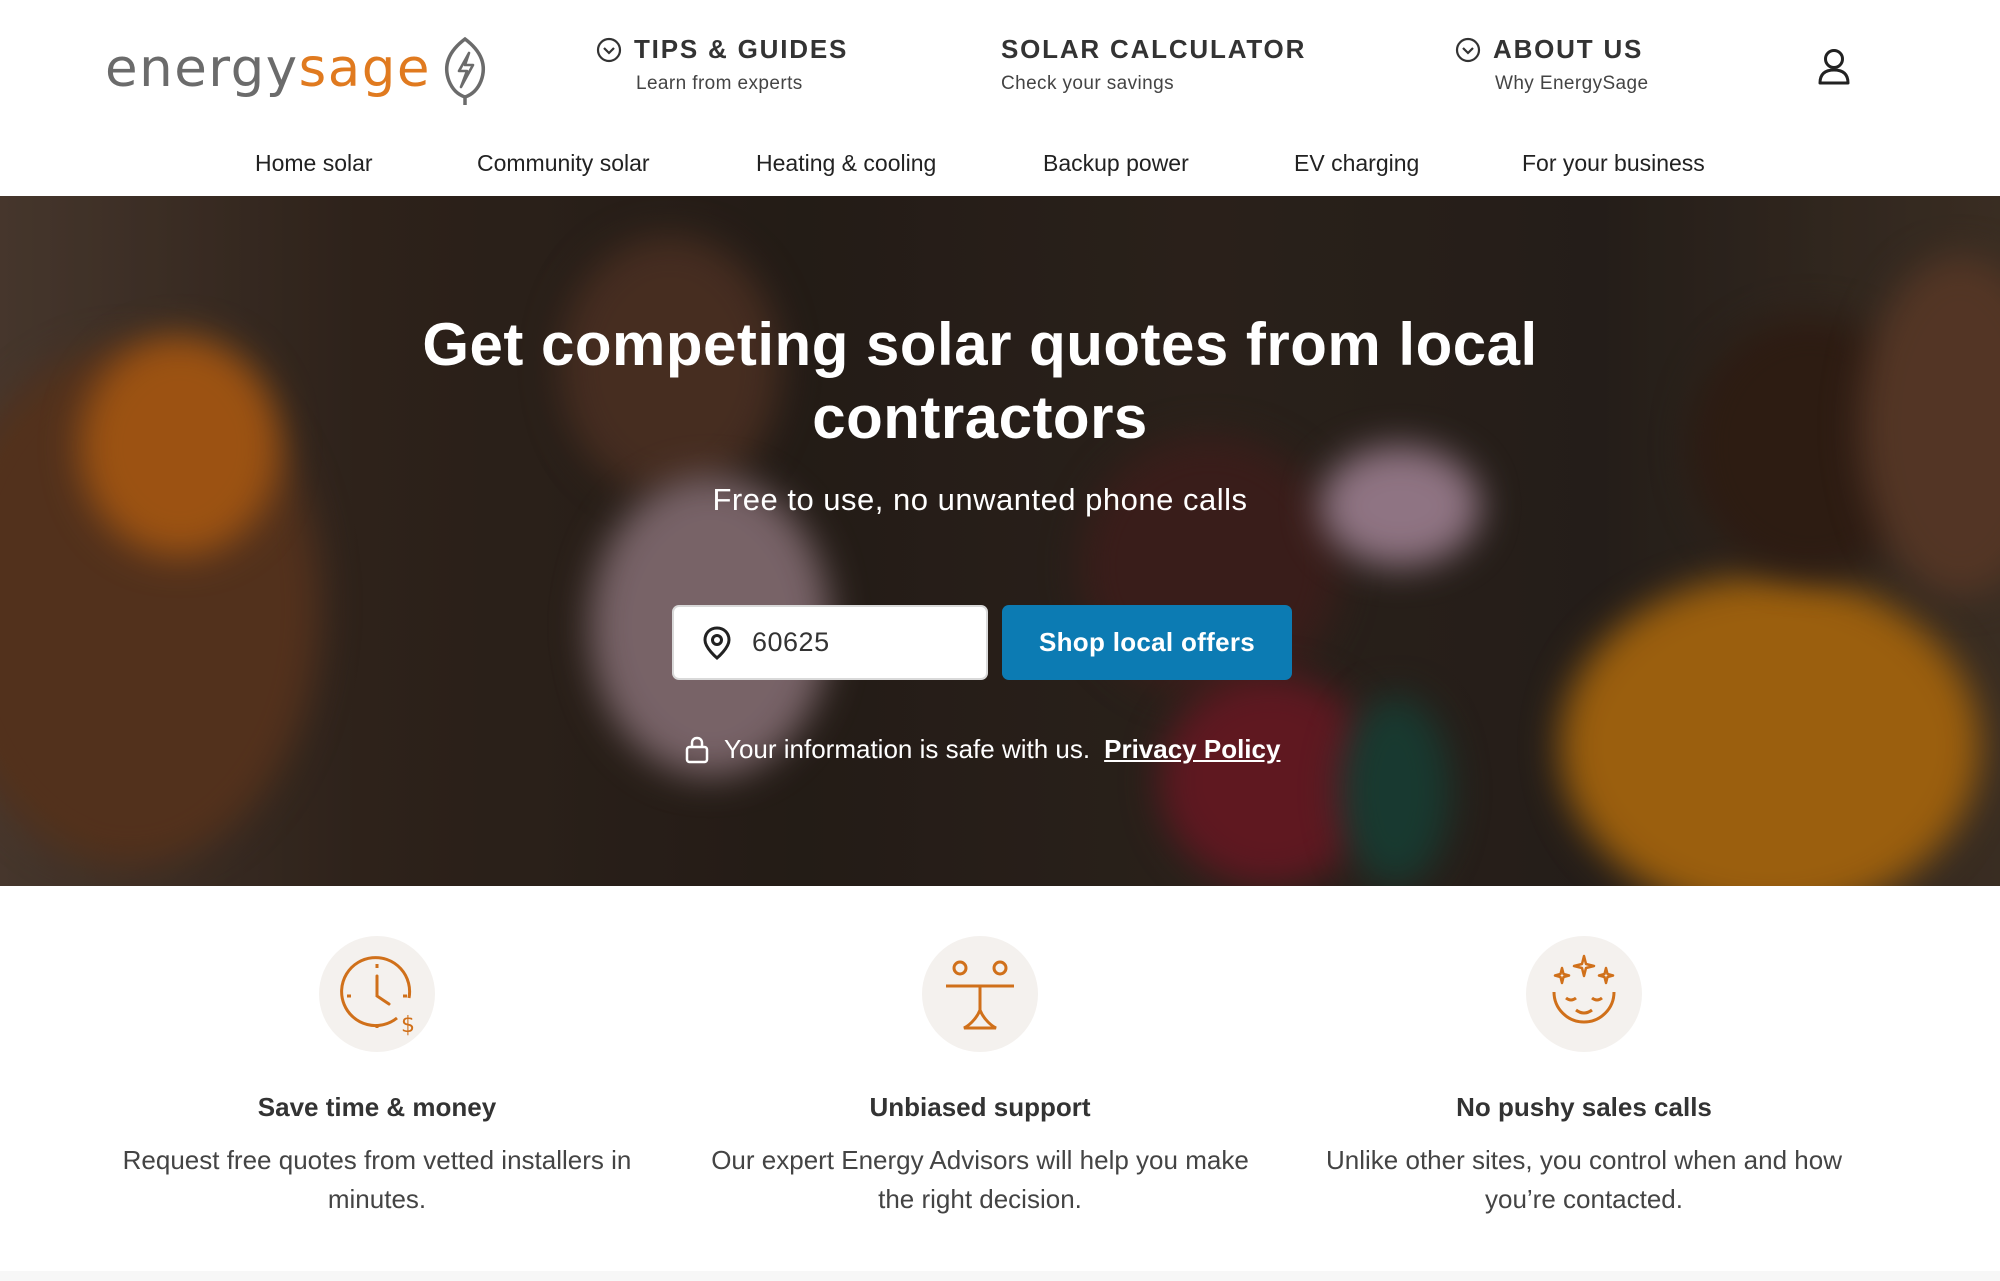 The image size is (2000, 1281). Describe the element at coordinates (846, 163) in the screenshot. I see `subnav-heating-cooling: Heating & cooling` at that location.